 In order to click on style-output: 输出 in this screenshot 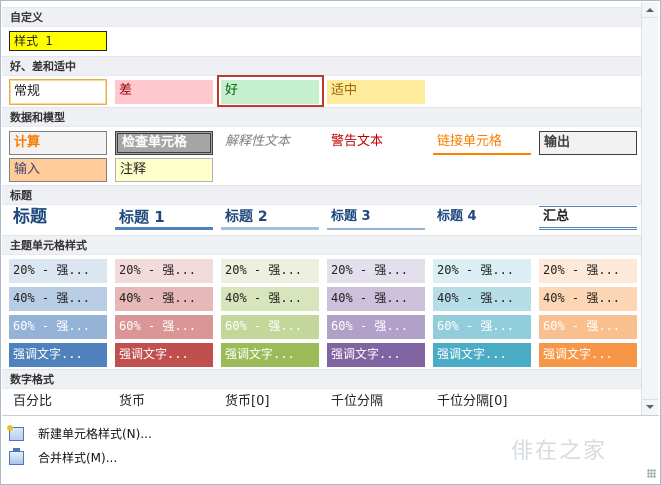, I will do `click(588, 143)`.